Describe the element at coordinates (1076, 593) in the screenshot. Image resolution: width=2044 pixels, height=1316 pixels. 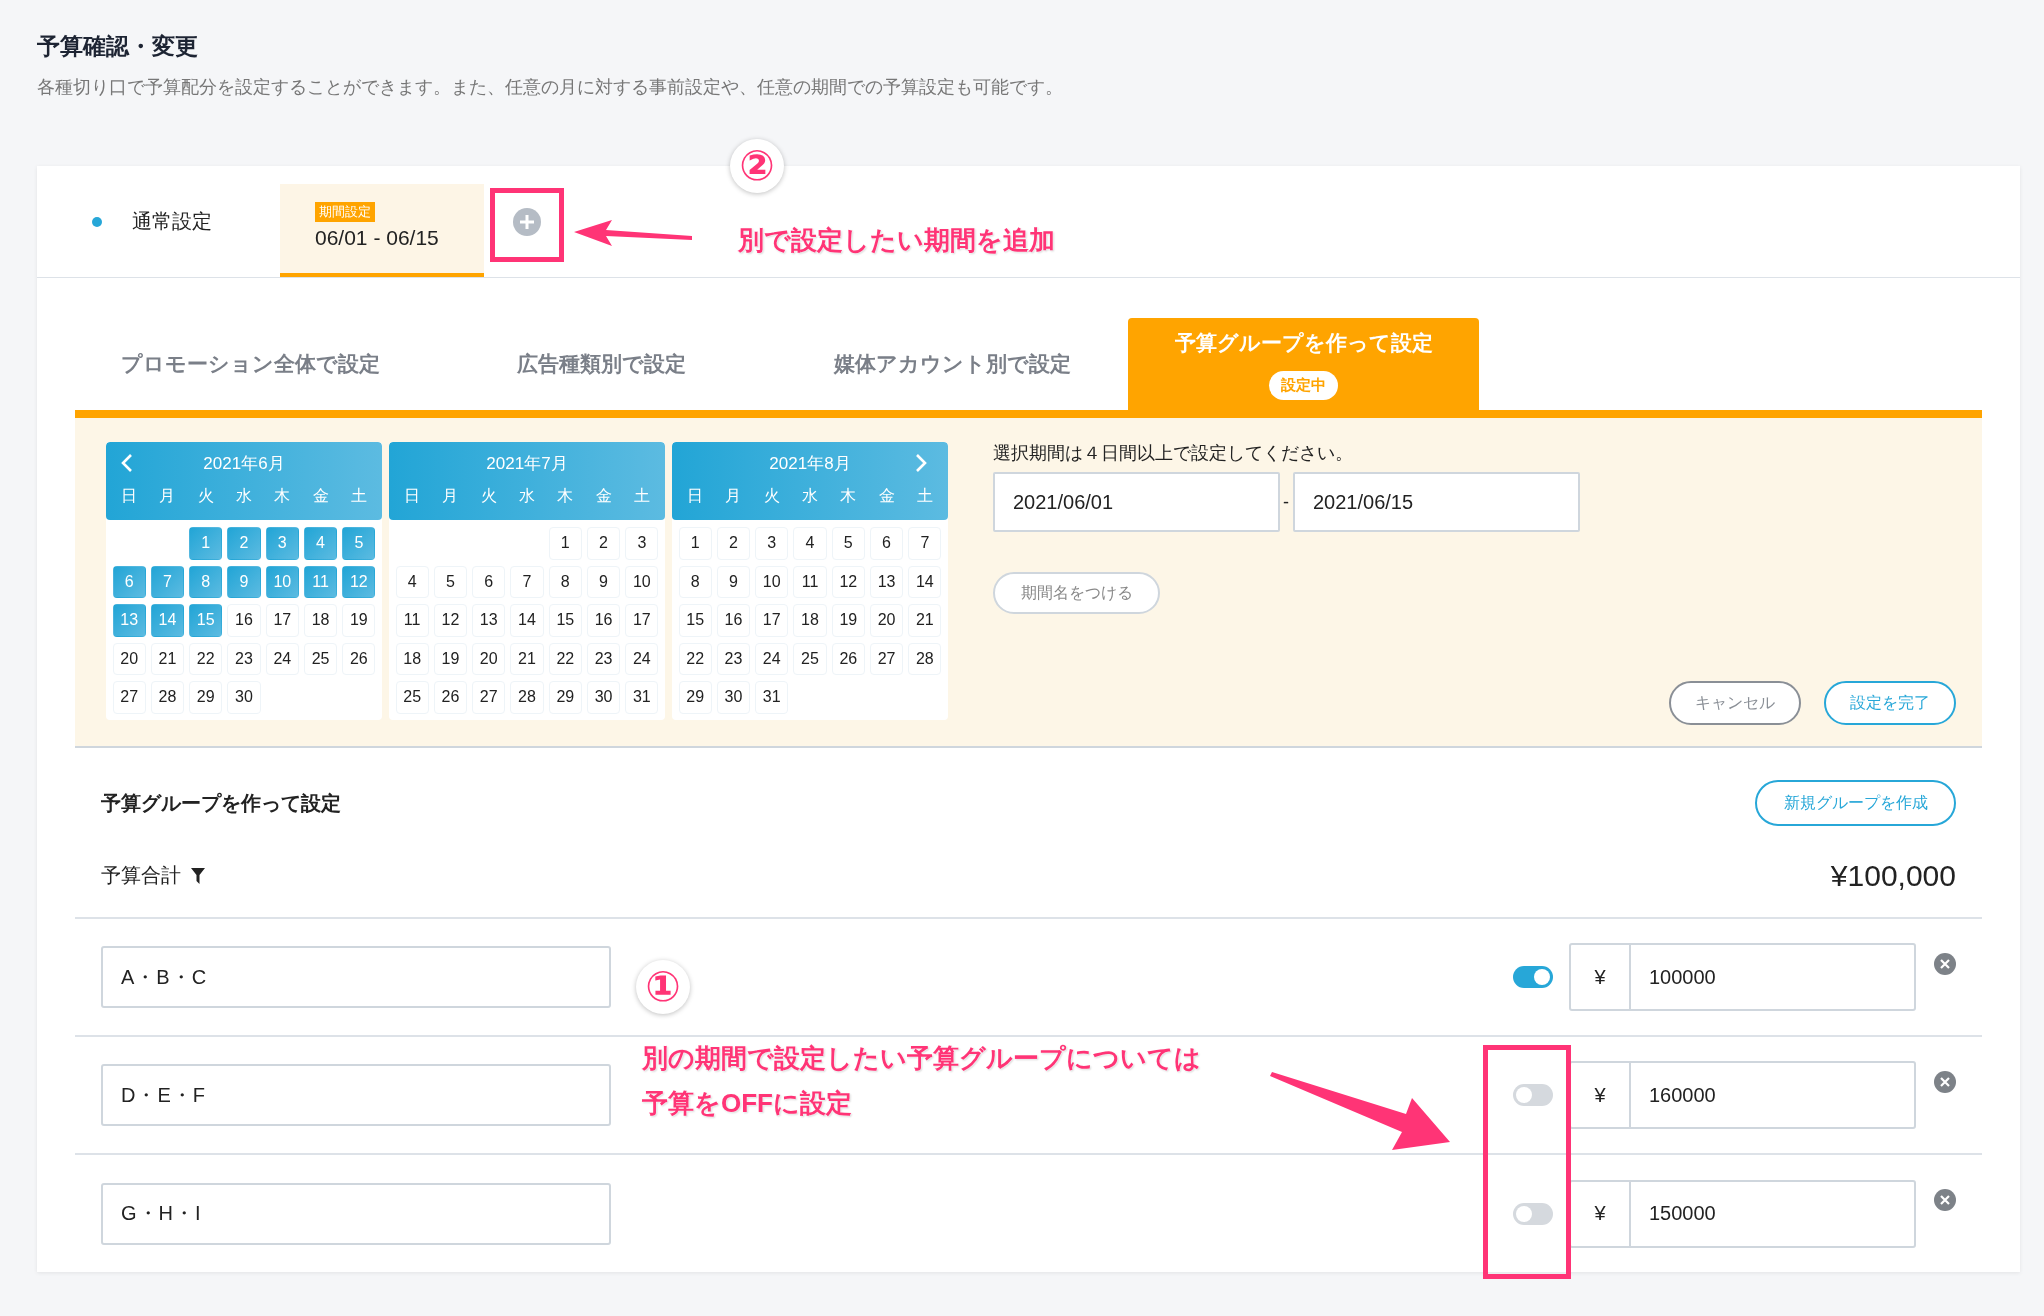
I see `name-period-button: 期間名をつける` at that location.